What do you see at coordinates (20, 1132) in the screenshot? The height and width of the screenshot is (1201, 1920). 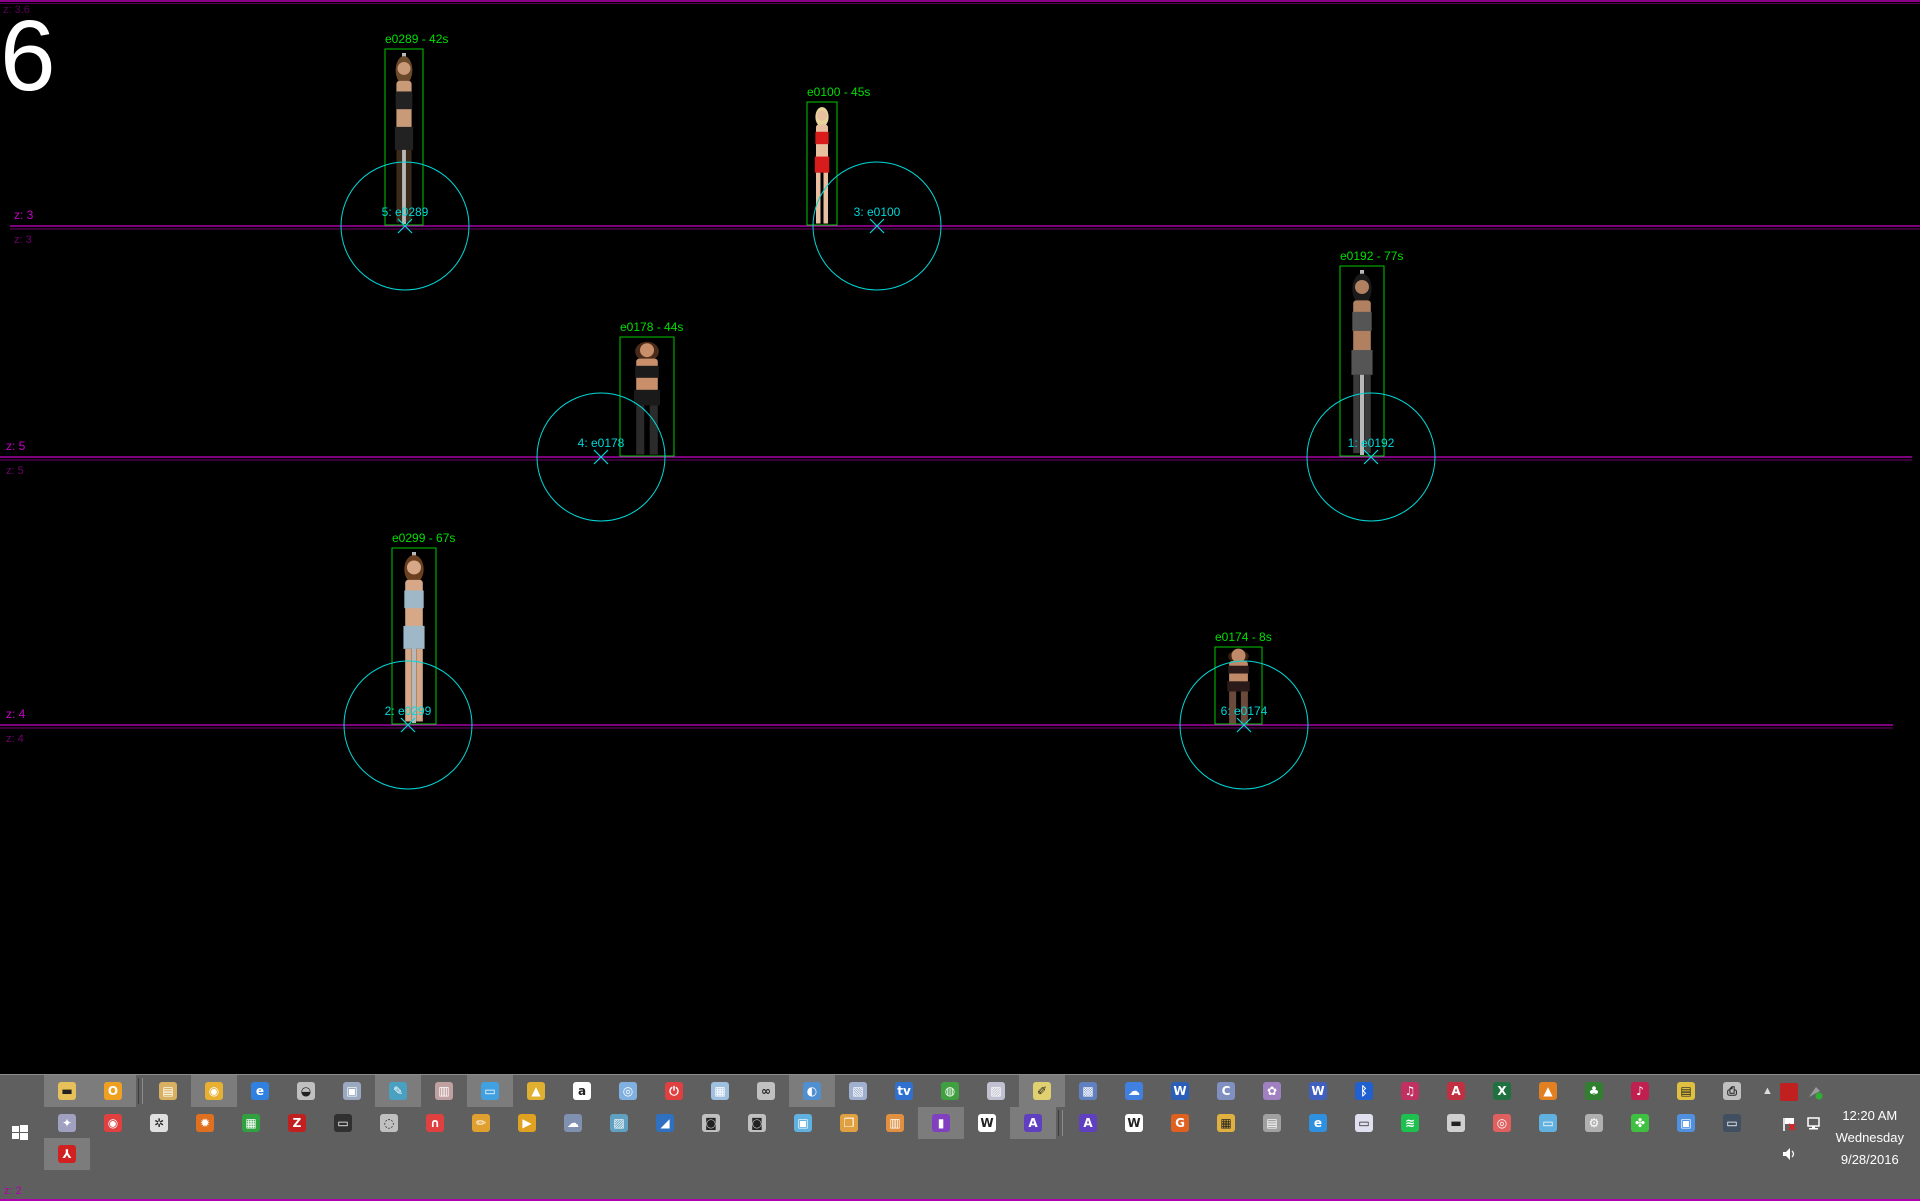 I see `windows-start-button` at bounding box center [20, 1132].